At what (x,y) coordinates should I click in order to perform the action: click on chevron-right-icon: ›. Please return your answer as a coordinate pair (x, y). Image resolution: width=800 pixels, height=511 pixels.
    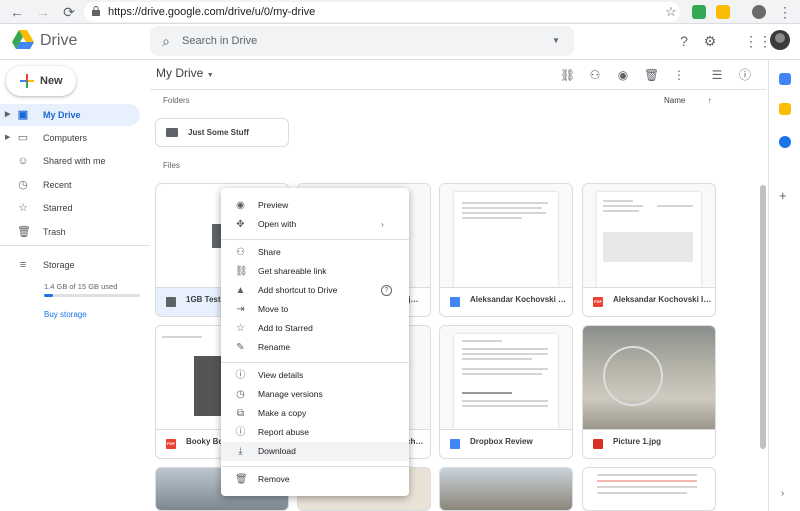
    Looking at the image, I should click on (782, 493).